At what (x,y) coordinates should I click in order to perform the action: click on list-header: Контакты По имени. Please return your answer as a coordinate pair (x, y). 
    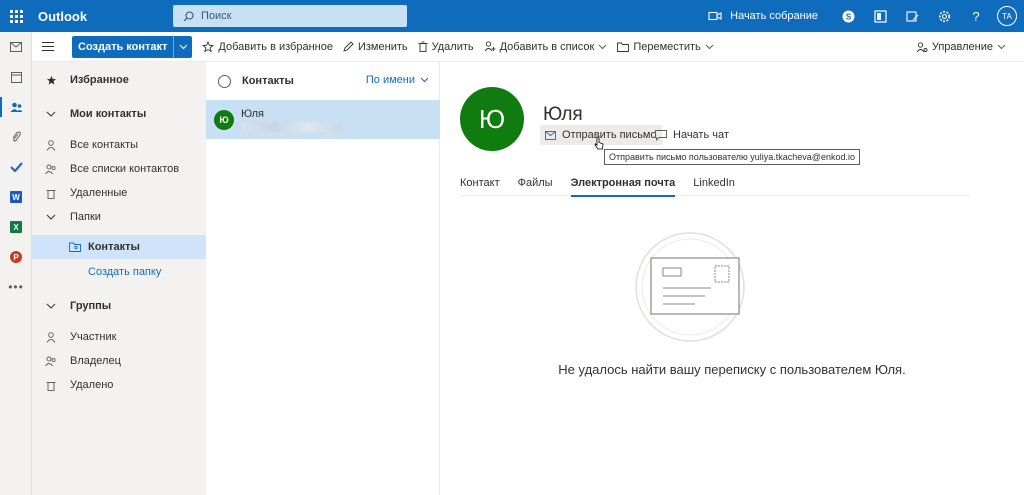
    Looking at the image, I should click on (322, 81).